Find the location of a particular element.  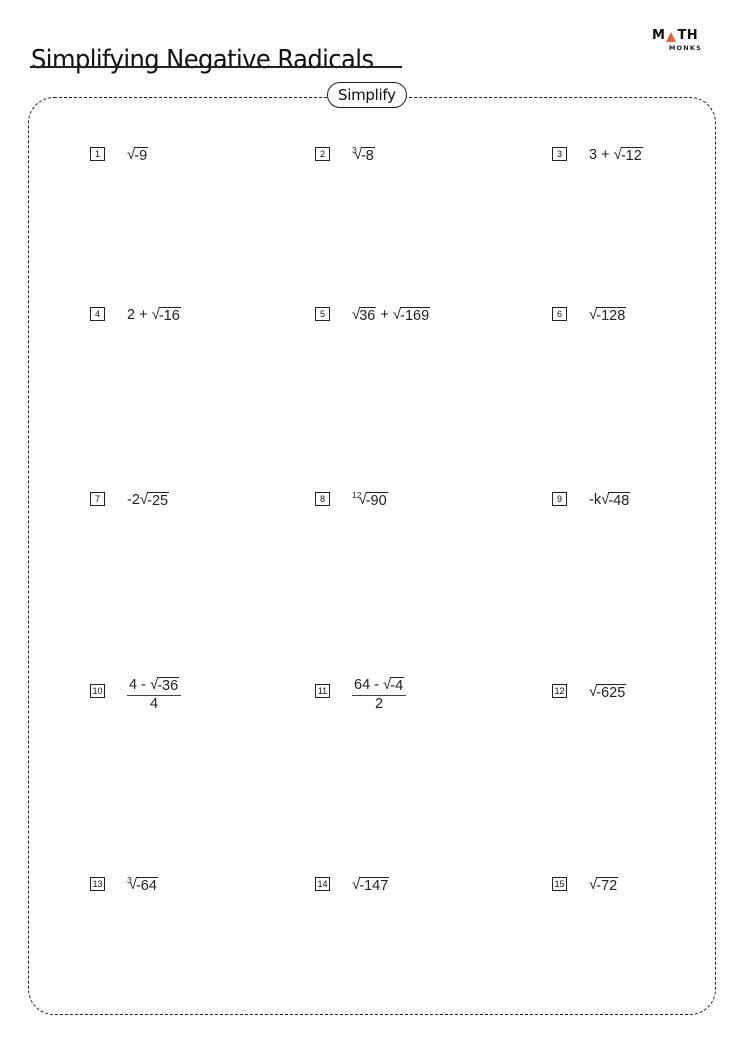

problem-item: 5 √ 36 + √ -169 is located at coordinates (373, 314).